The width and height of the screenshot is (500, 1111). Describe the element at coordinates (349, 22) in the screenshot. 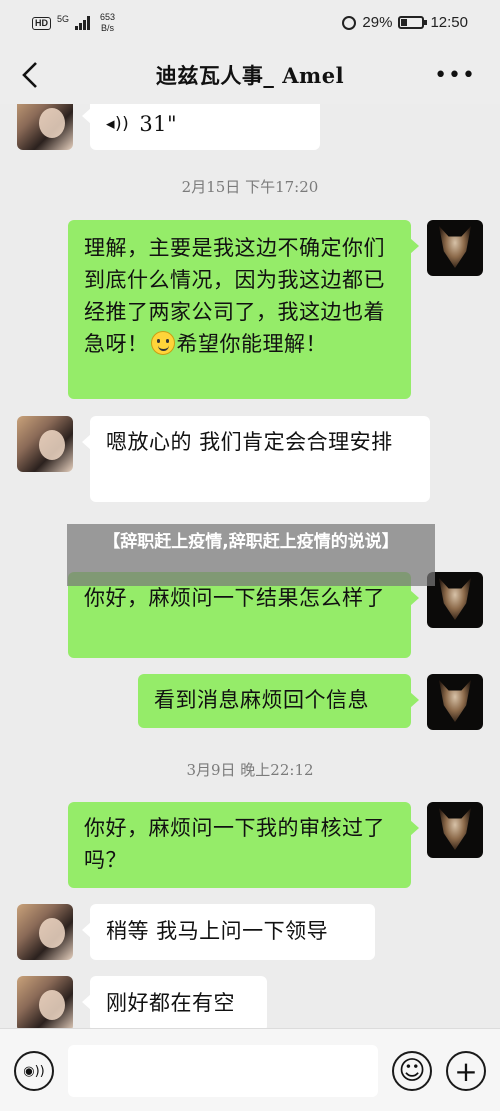

I see `alarm-icon` at that location.